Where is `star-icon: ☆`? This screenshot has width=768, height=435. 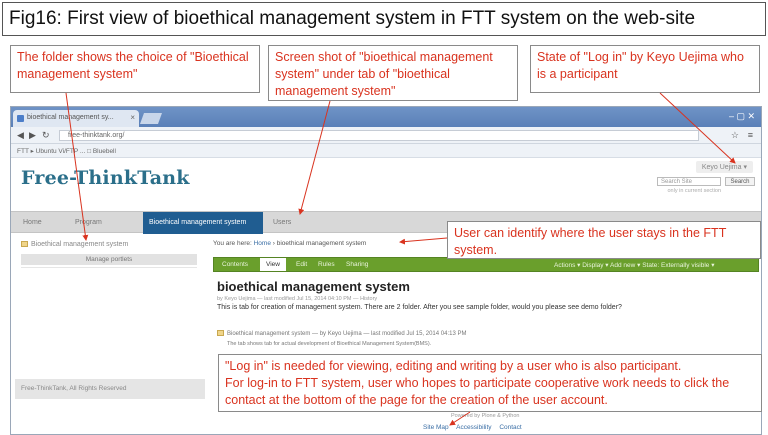
star-icon: ☆ is located at coordinates (735, 135).